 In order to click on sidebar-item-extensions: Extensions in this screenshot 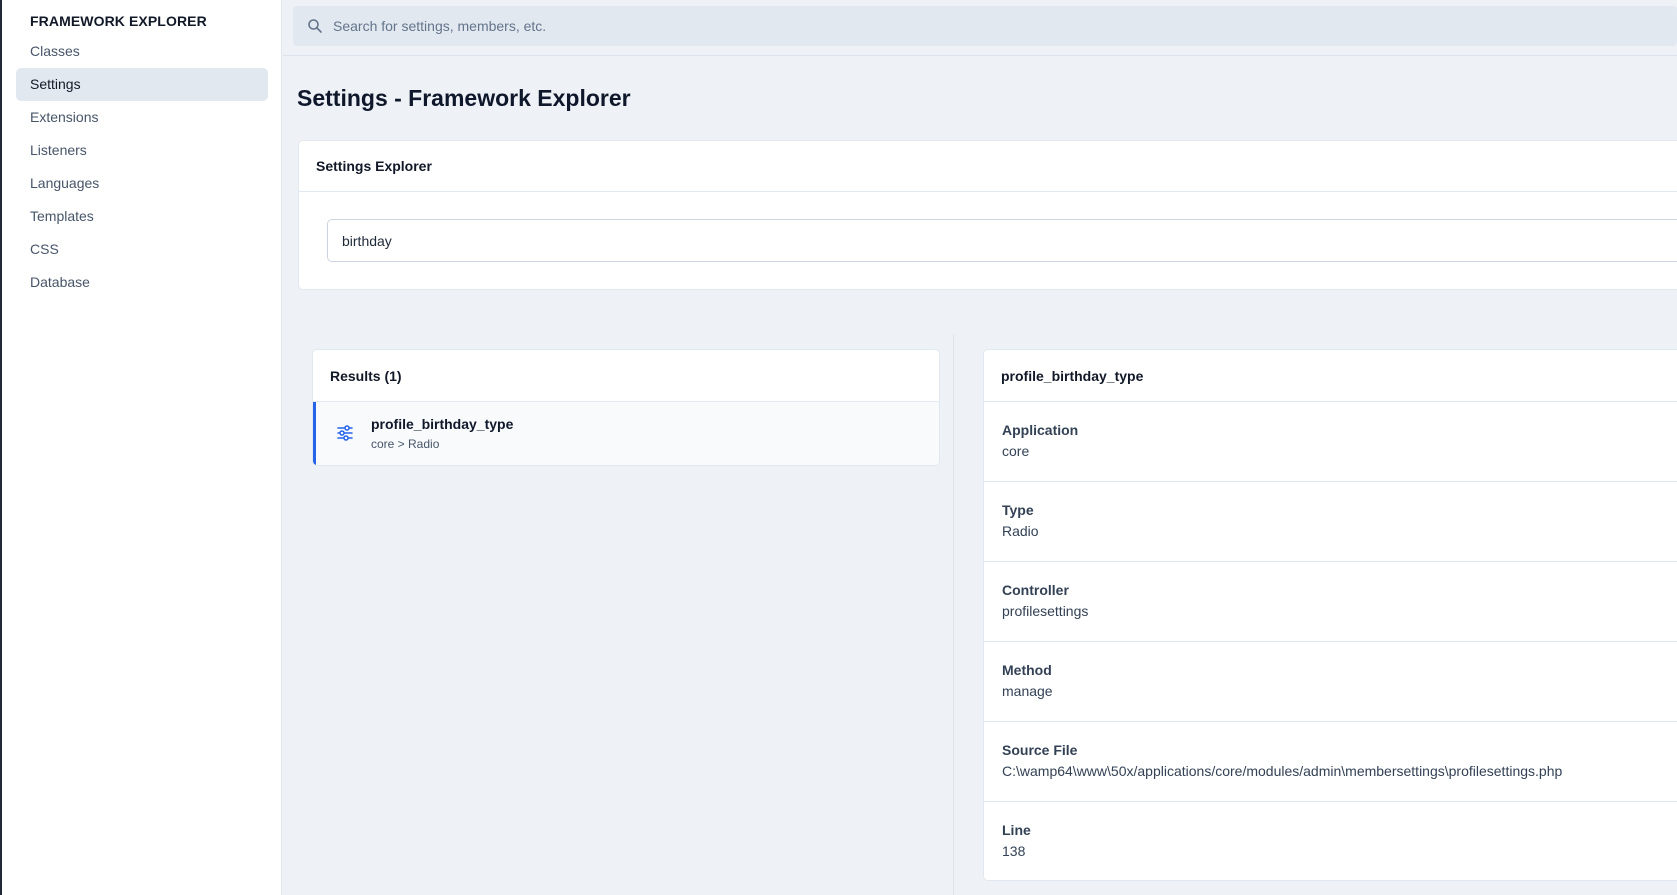, I will do `click(142, 117)`.